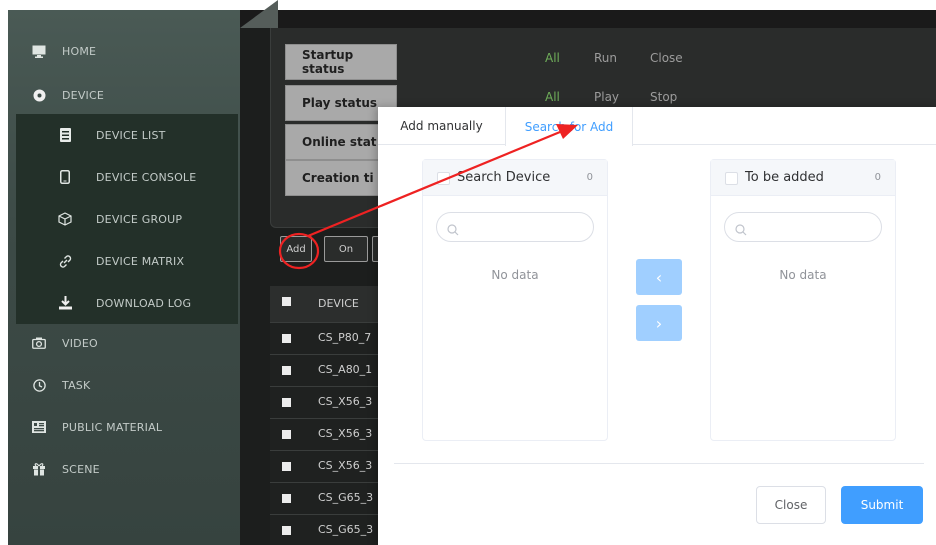 The width and height of the screenshot is (936, 545). I want to click on to-be-added-input, so click(813, 227).